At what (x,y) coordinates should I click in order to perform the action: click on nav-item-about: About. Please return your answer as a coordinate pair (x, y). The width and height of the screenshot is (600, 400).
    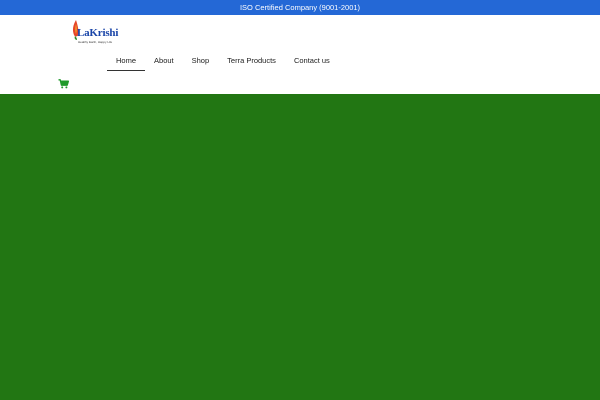
    Looking at the image, I should click on (164, 61).